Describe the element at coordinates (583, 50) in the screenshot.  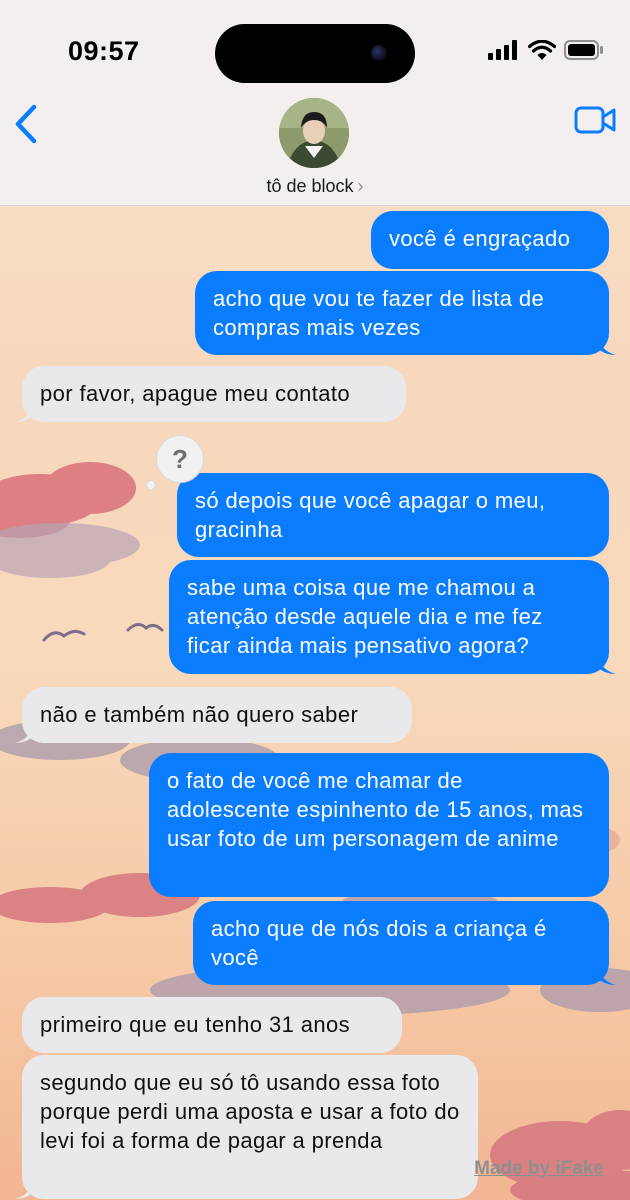
I see `battery-icon` at that location.